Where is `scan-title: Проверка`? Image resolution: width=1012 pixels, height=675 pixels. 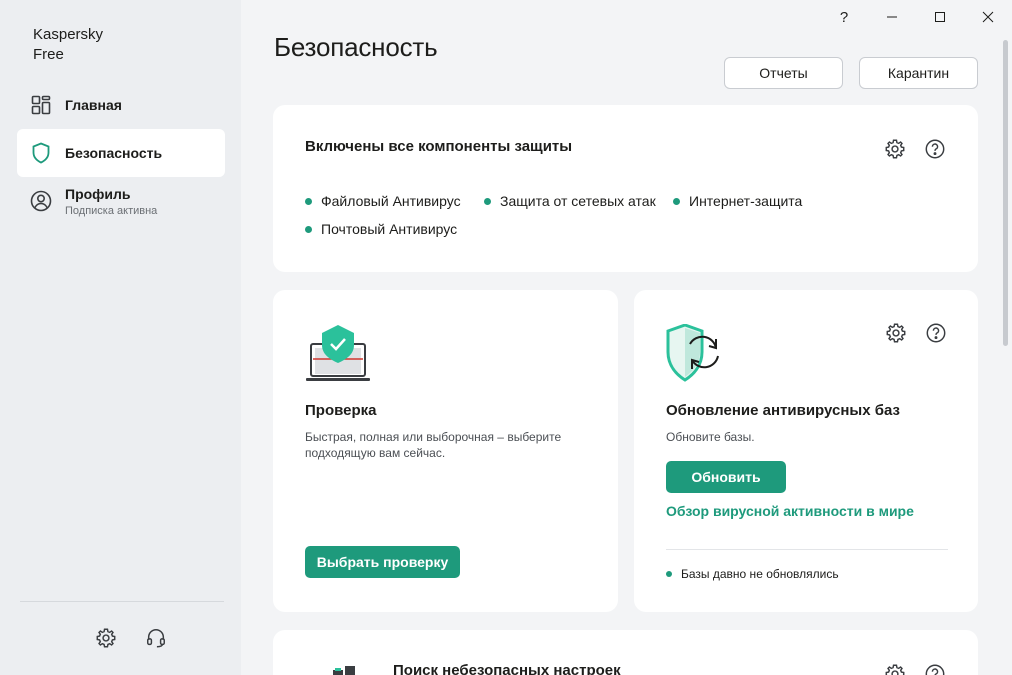
scan-title: Проверка is located at coordinates (341, 410).